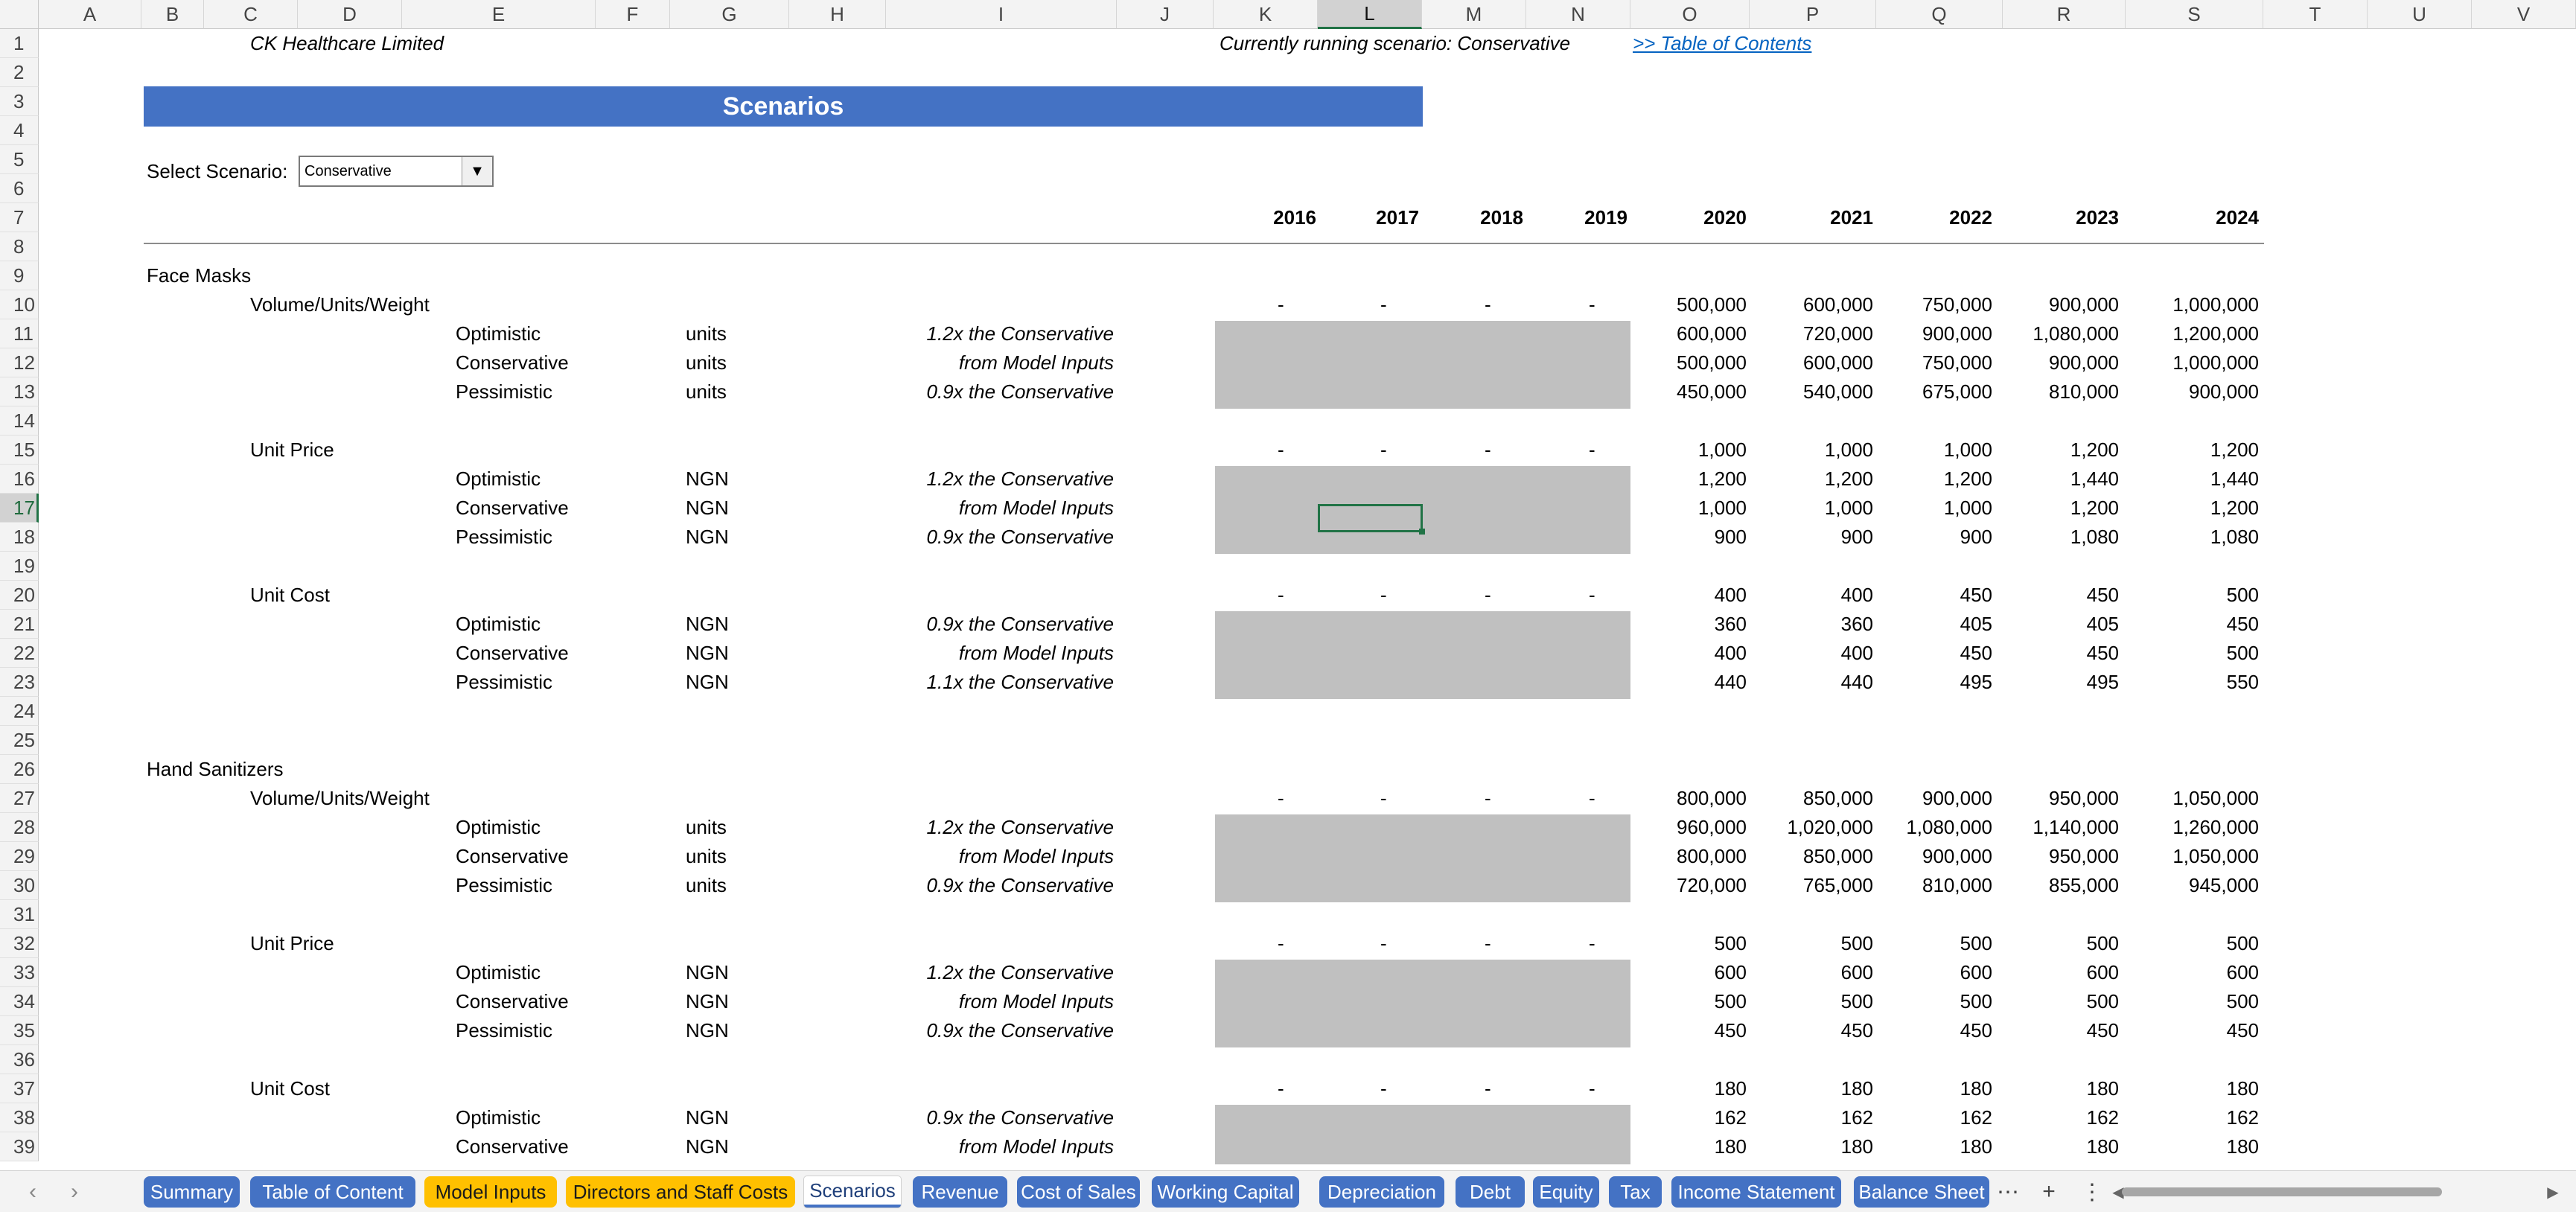 The image size is (2576, 1212). Describe the element at coordinates (680, 1192) in the screenshot. I see `sheet-tab-directors-and-staff-costs: Directors and Staff Costs` at that location.